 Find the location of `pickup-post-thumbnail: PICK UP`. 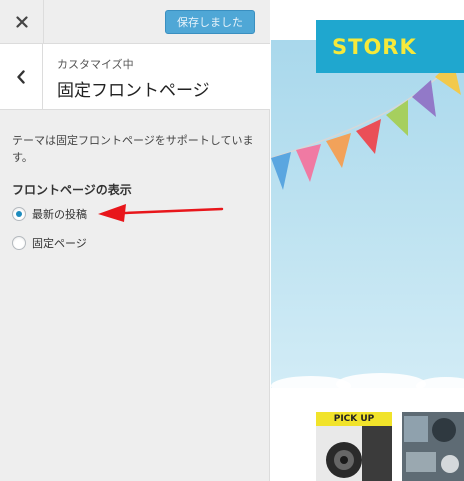

pickup-post-thumbnail: PICK UP is located at coordinates (354, 446).